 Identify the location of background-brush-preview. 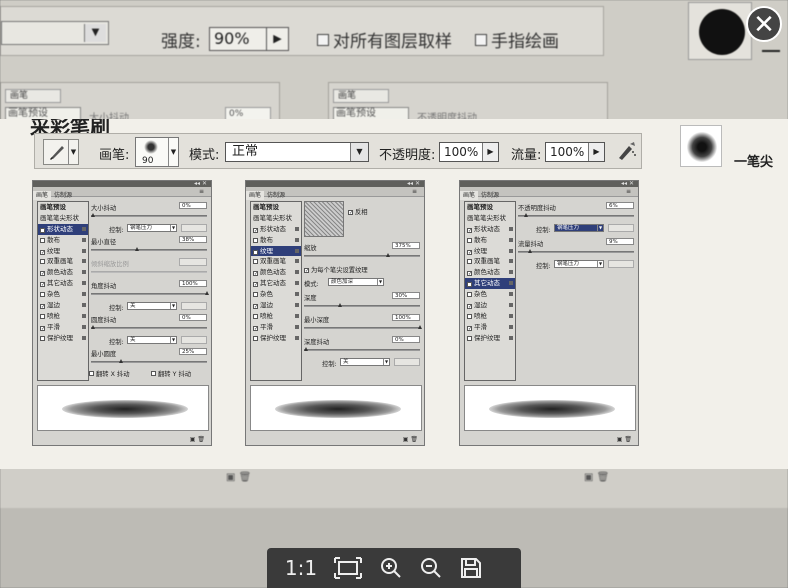
(720, 31).